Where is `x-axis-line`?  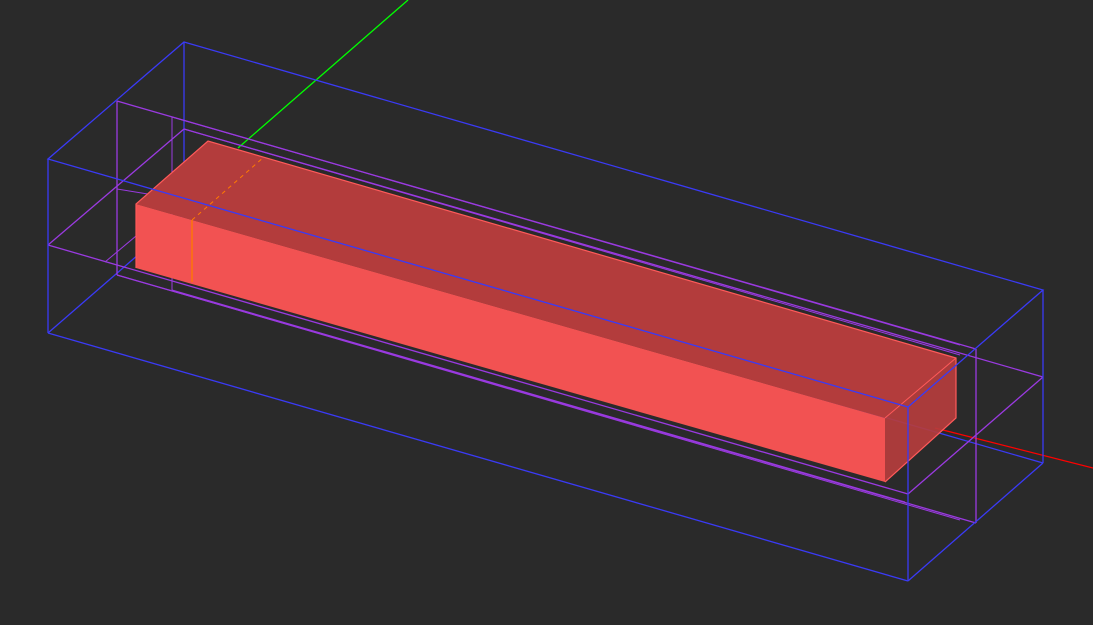
x-axis-line is located at coordinates (1013, 448).